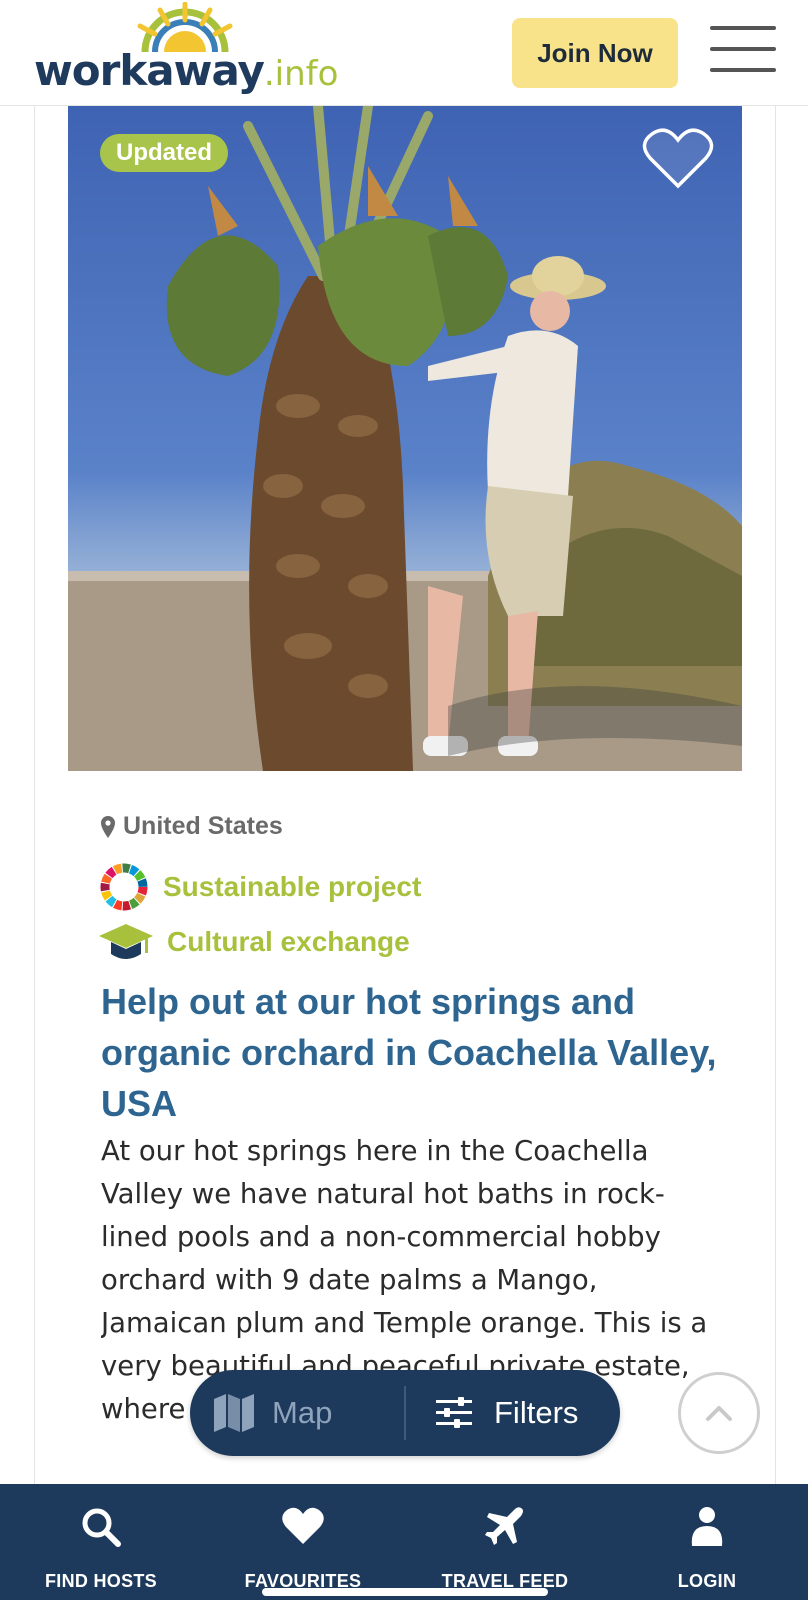 The image size is (808, 1600). Describe the element at coordinates (108, 826) in the screenshot. I see `map-pin-icon` at that location.